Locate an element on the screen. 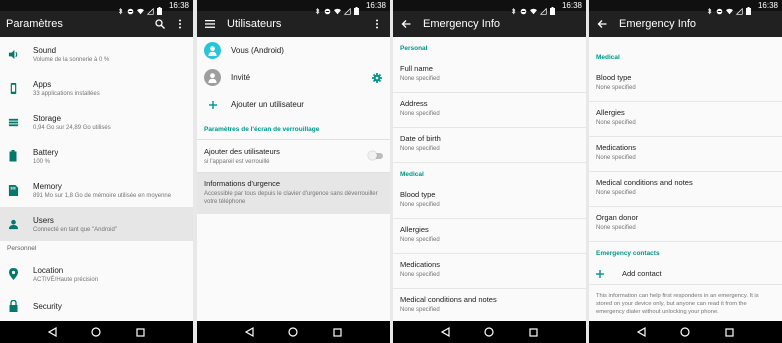 The image size is (782, 343). field-label: Blood type is located at coordinates (418, 194).